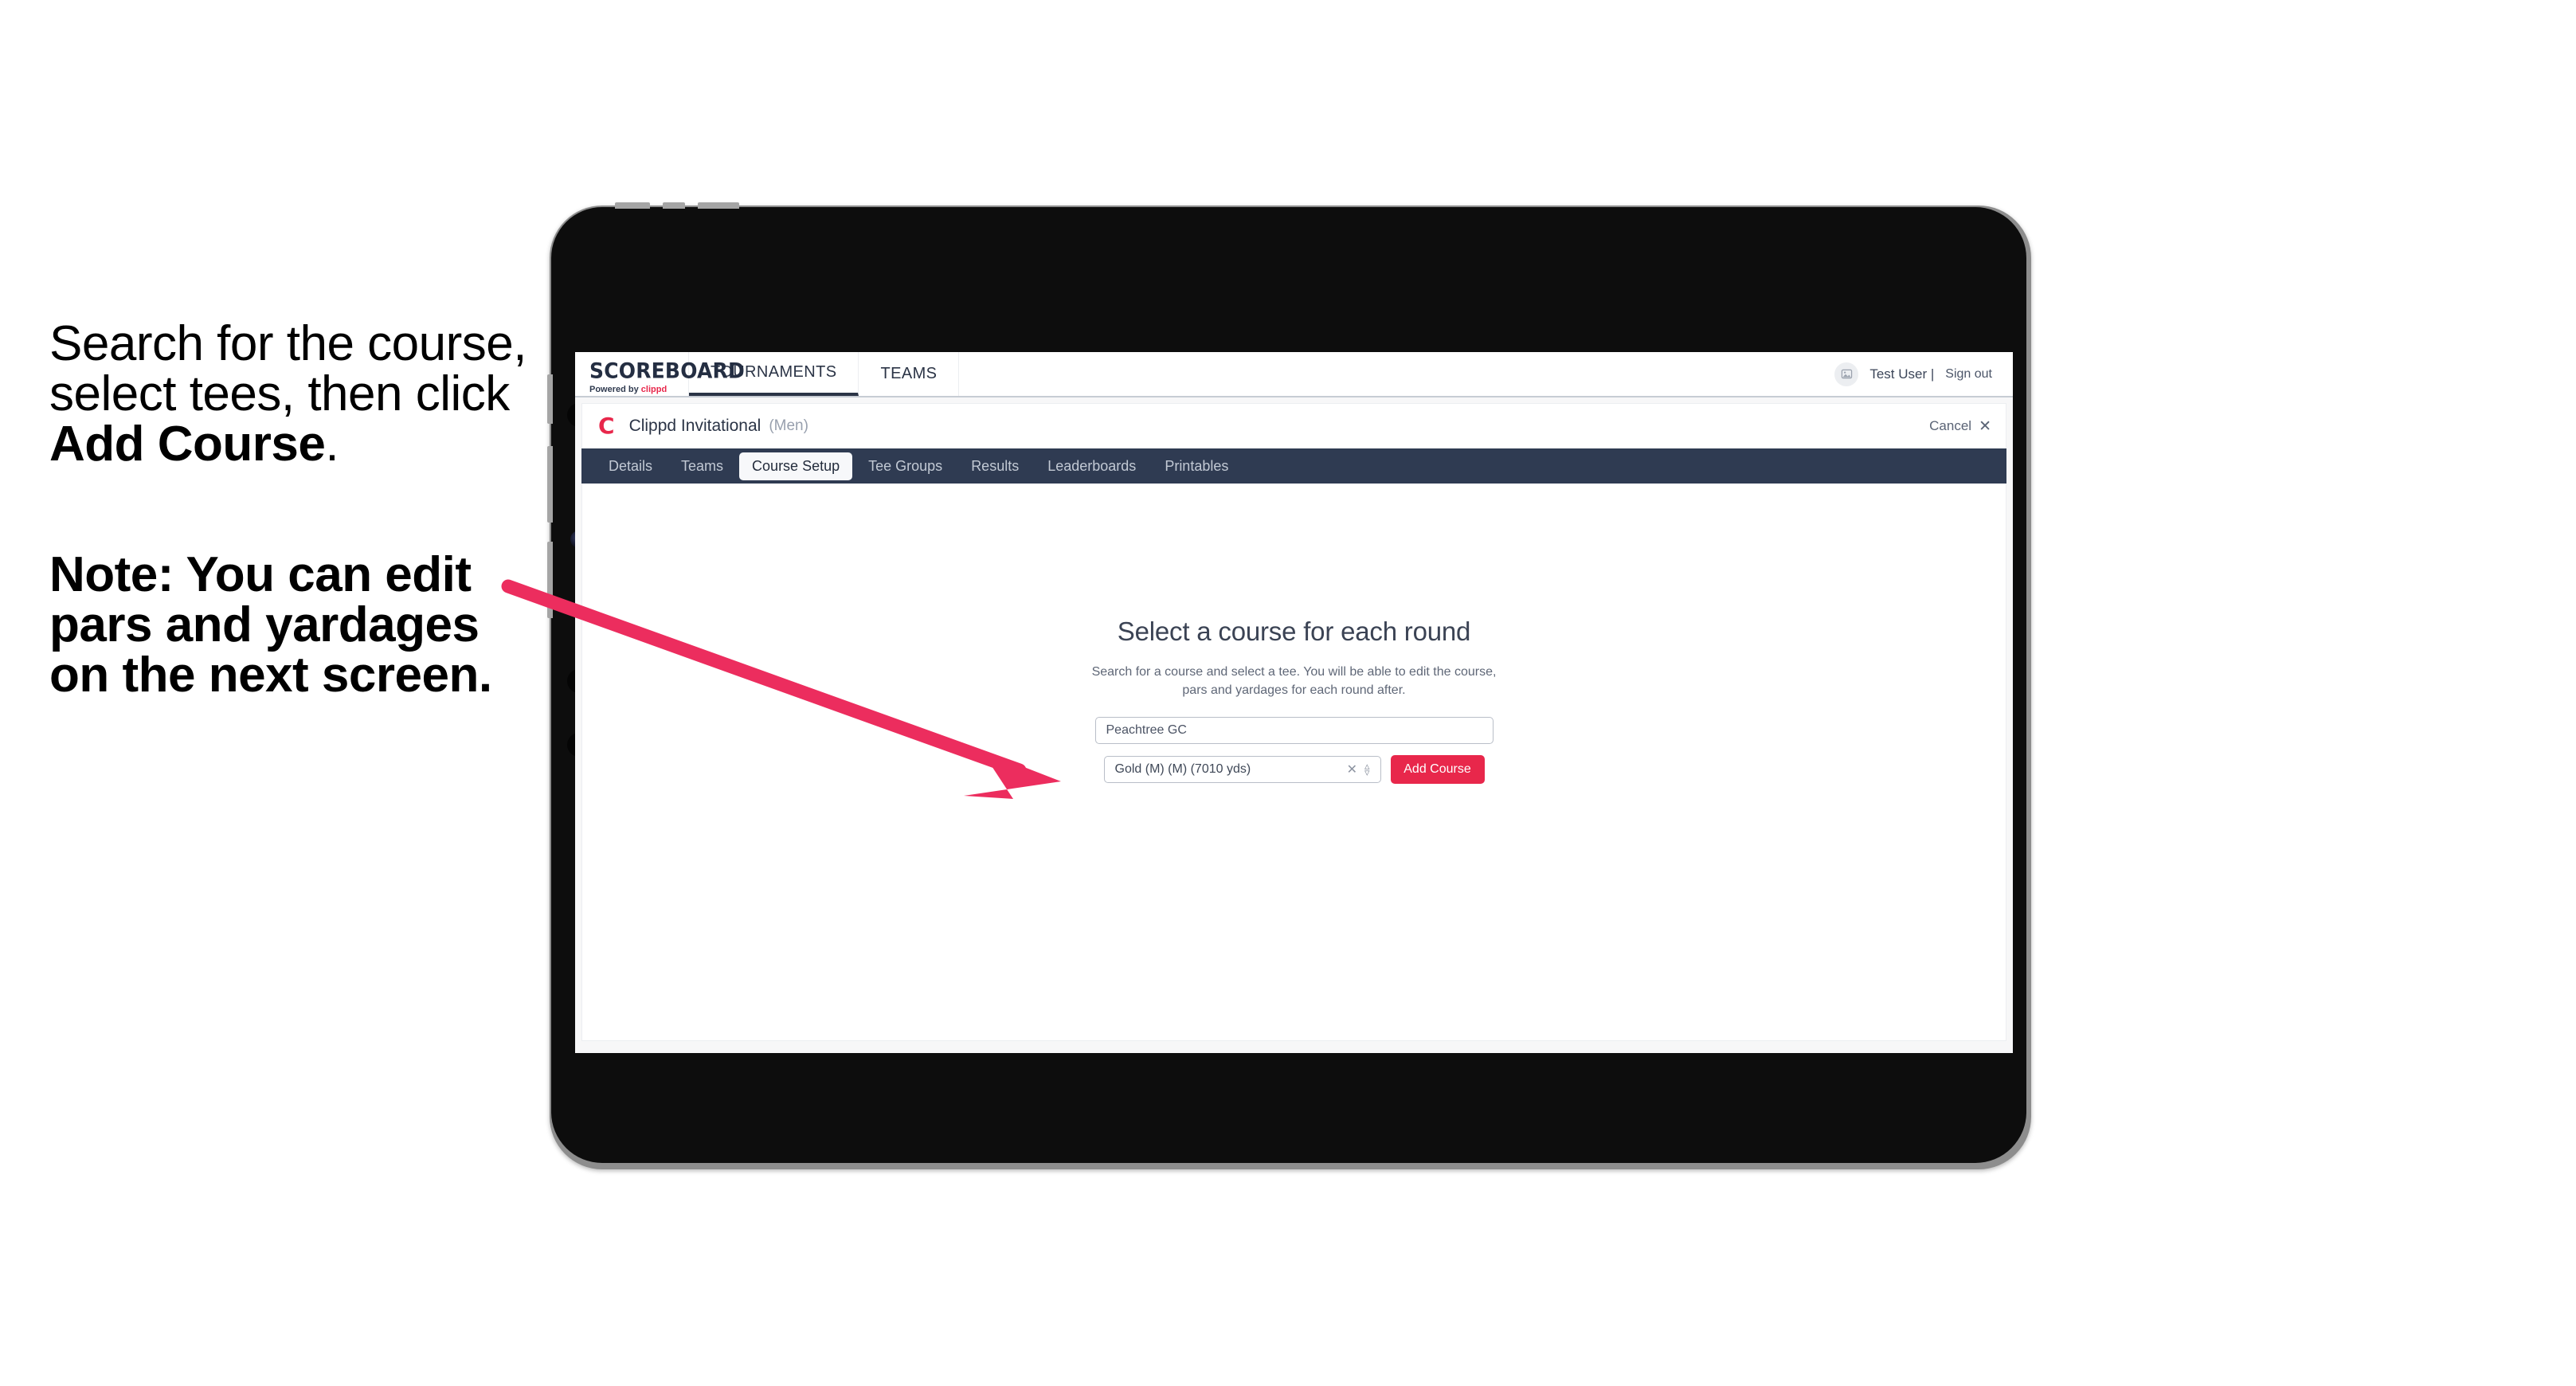  I want to click on account-area: Test User | Sign out, so click(1923, 374).